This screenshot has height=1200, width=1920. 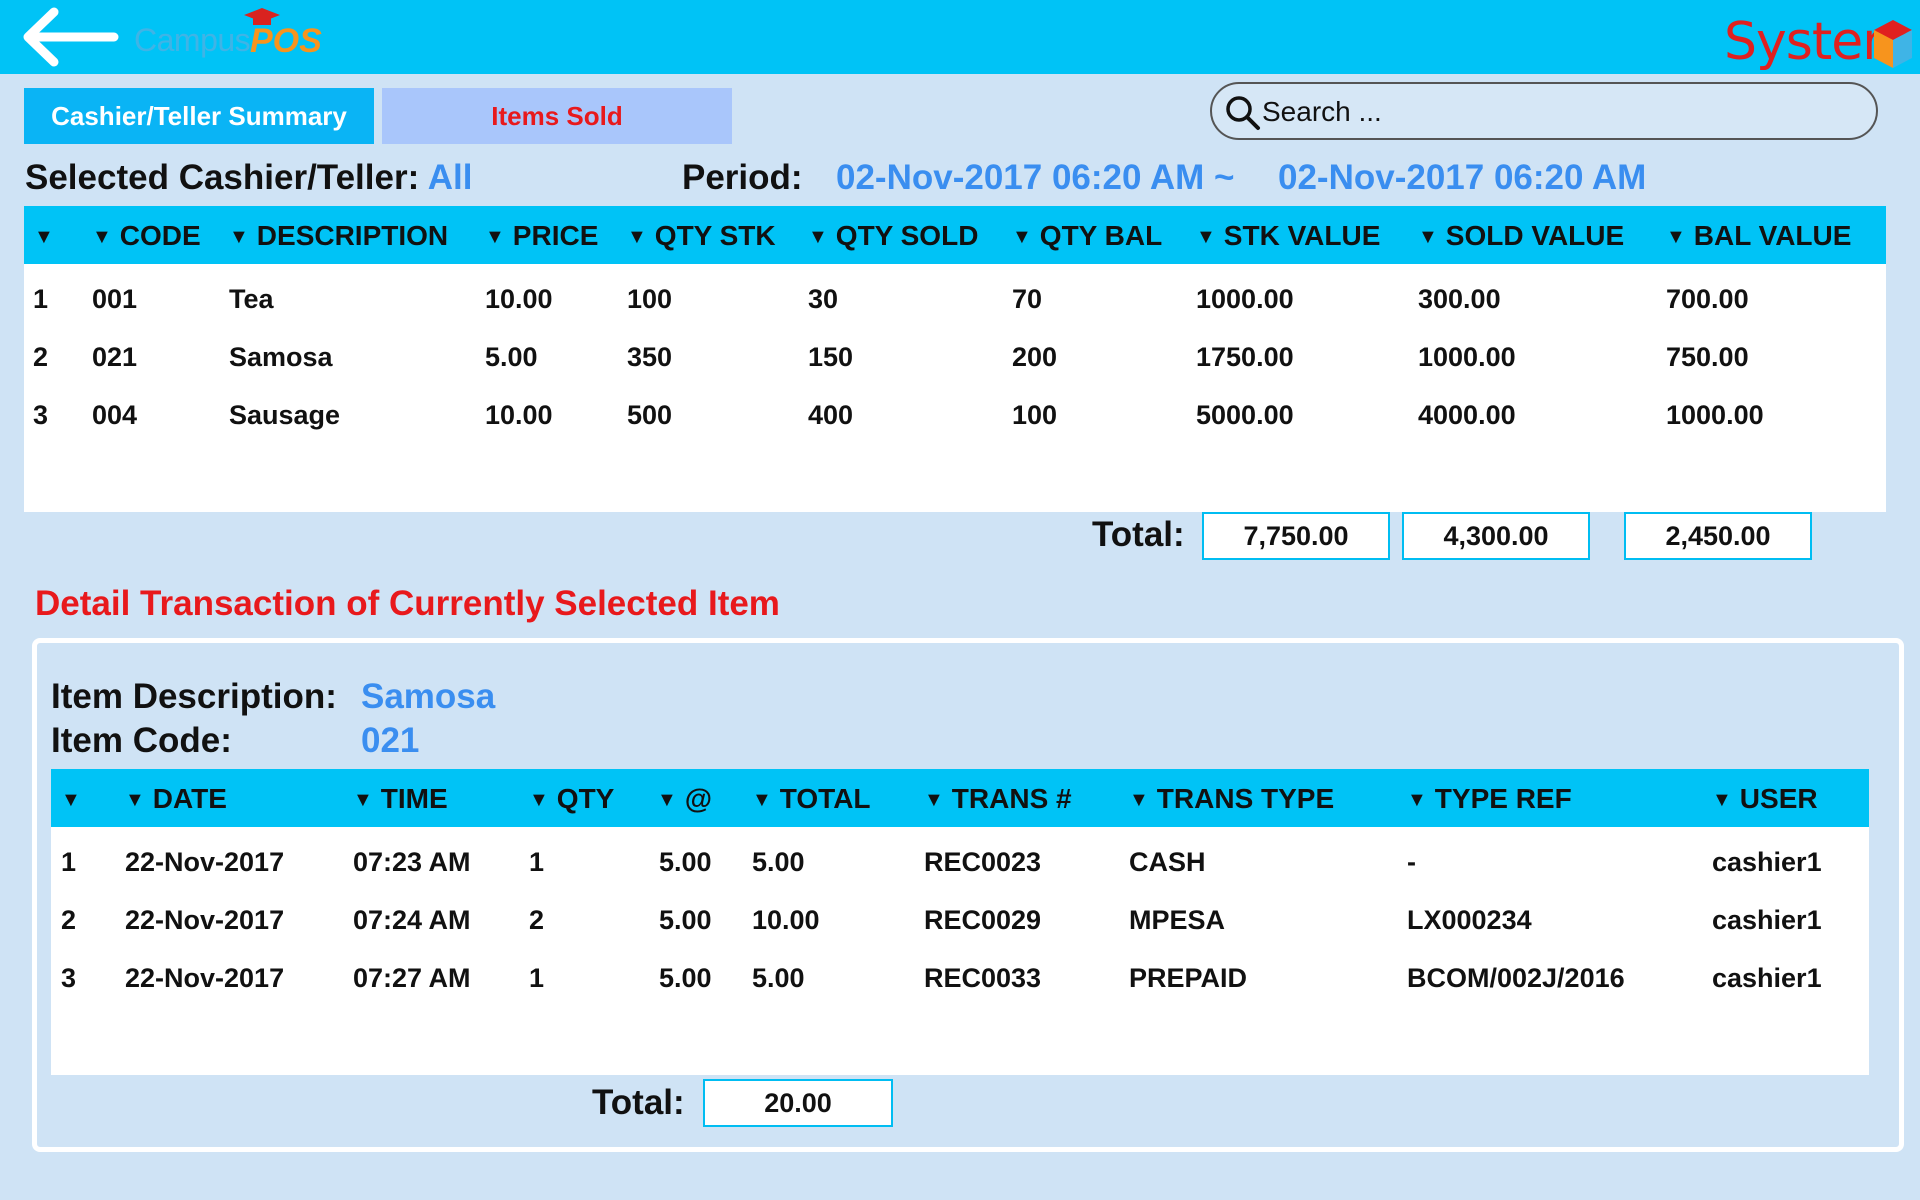 I want to click on table-row: 1 001 Tea 10.00 100 30 70 1000.00 300.00 700.00, so click(x=955, y=303).